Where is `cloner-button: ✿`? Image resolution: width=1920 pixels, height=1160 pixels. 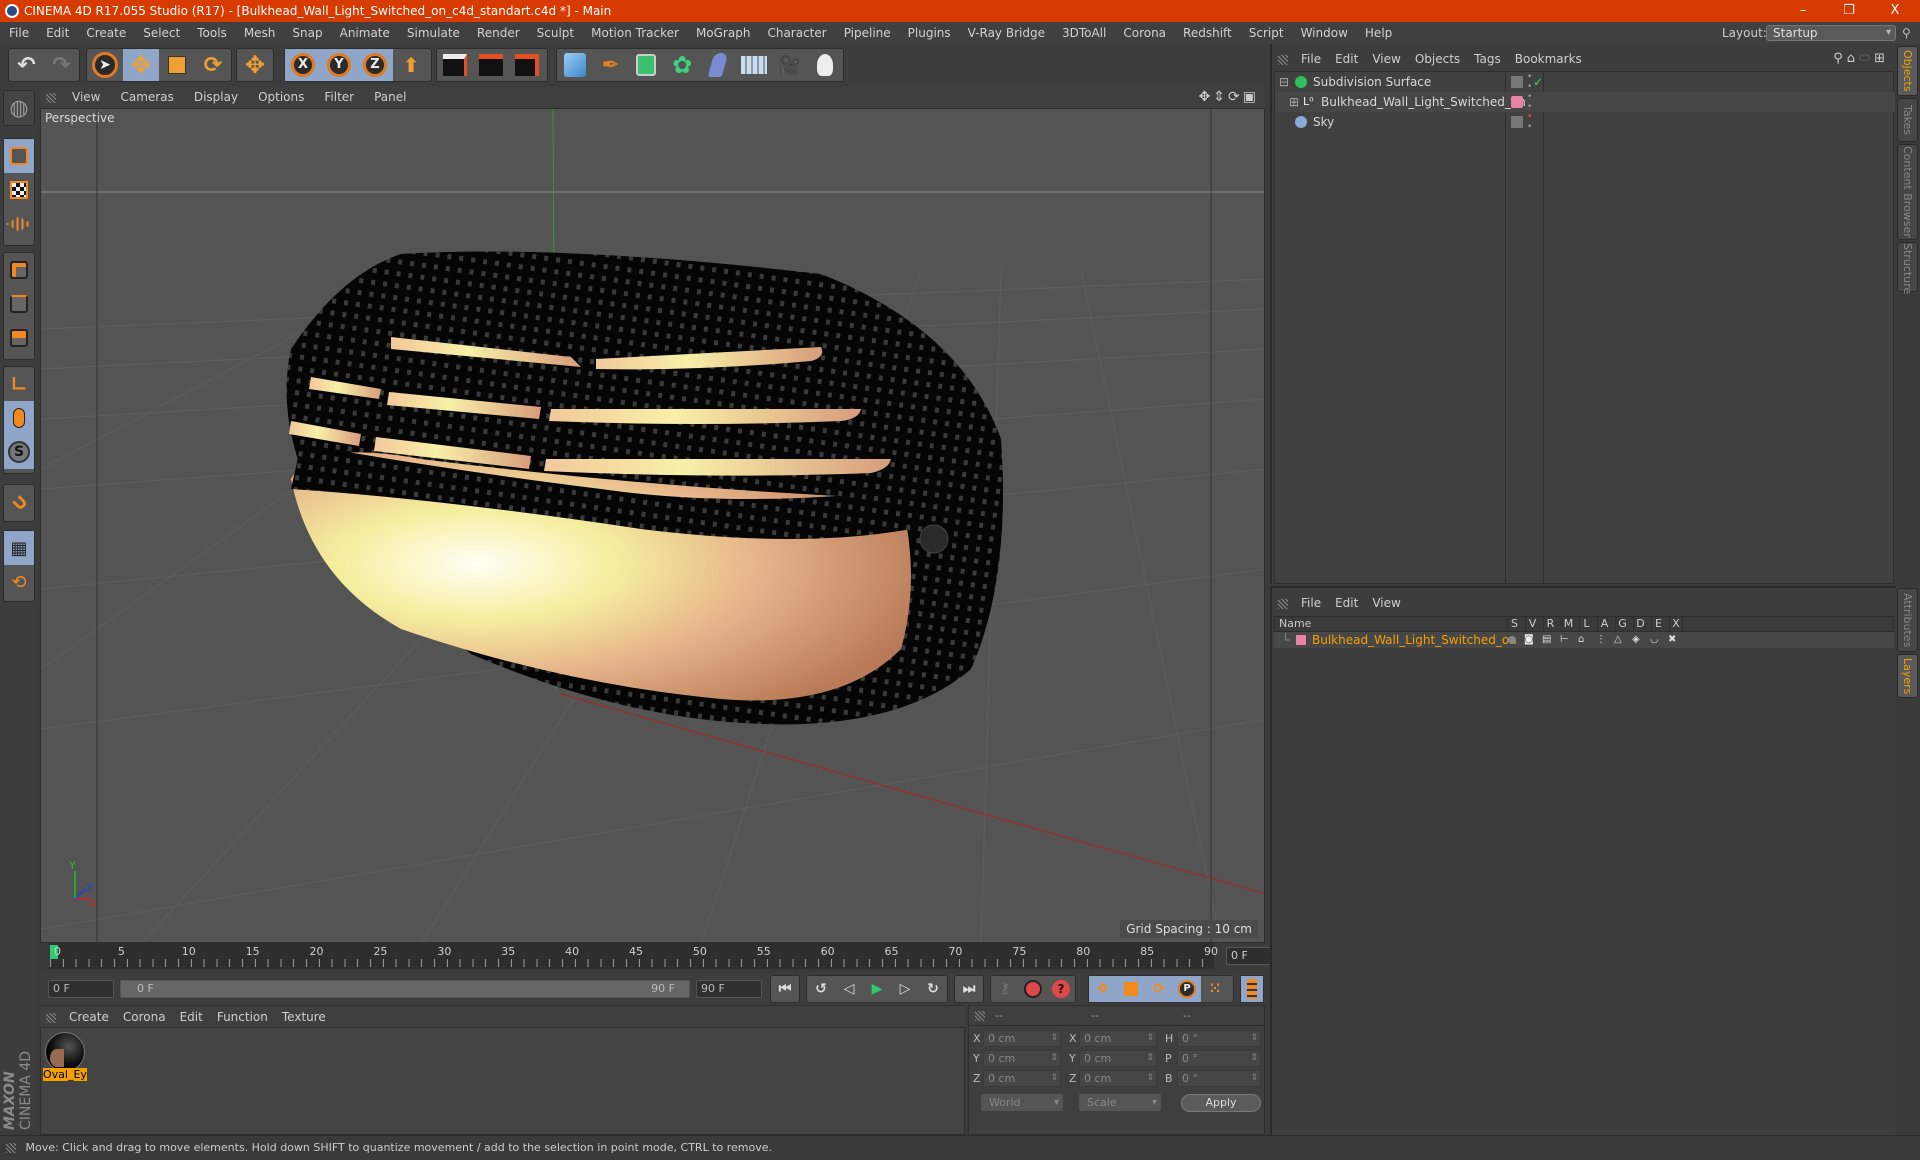
cloner-button: ✿ is located at coordinates (682, 65).